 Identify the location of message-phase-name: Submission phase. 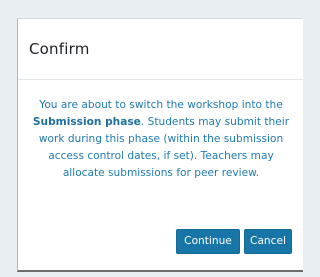
(86, 122).